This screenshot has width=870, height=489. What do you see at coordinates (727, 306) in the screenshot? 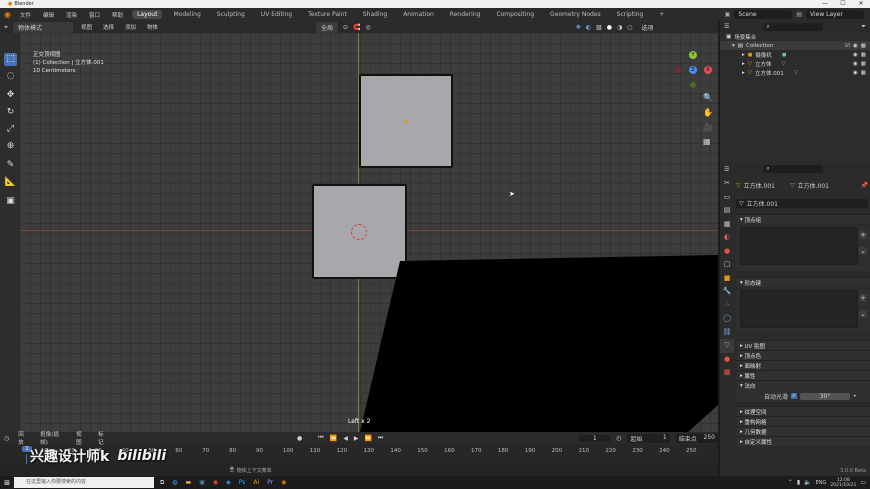
I see `particles-tab-icon: ⁘` at bounding box center [727, 306].